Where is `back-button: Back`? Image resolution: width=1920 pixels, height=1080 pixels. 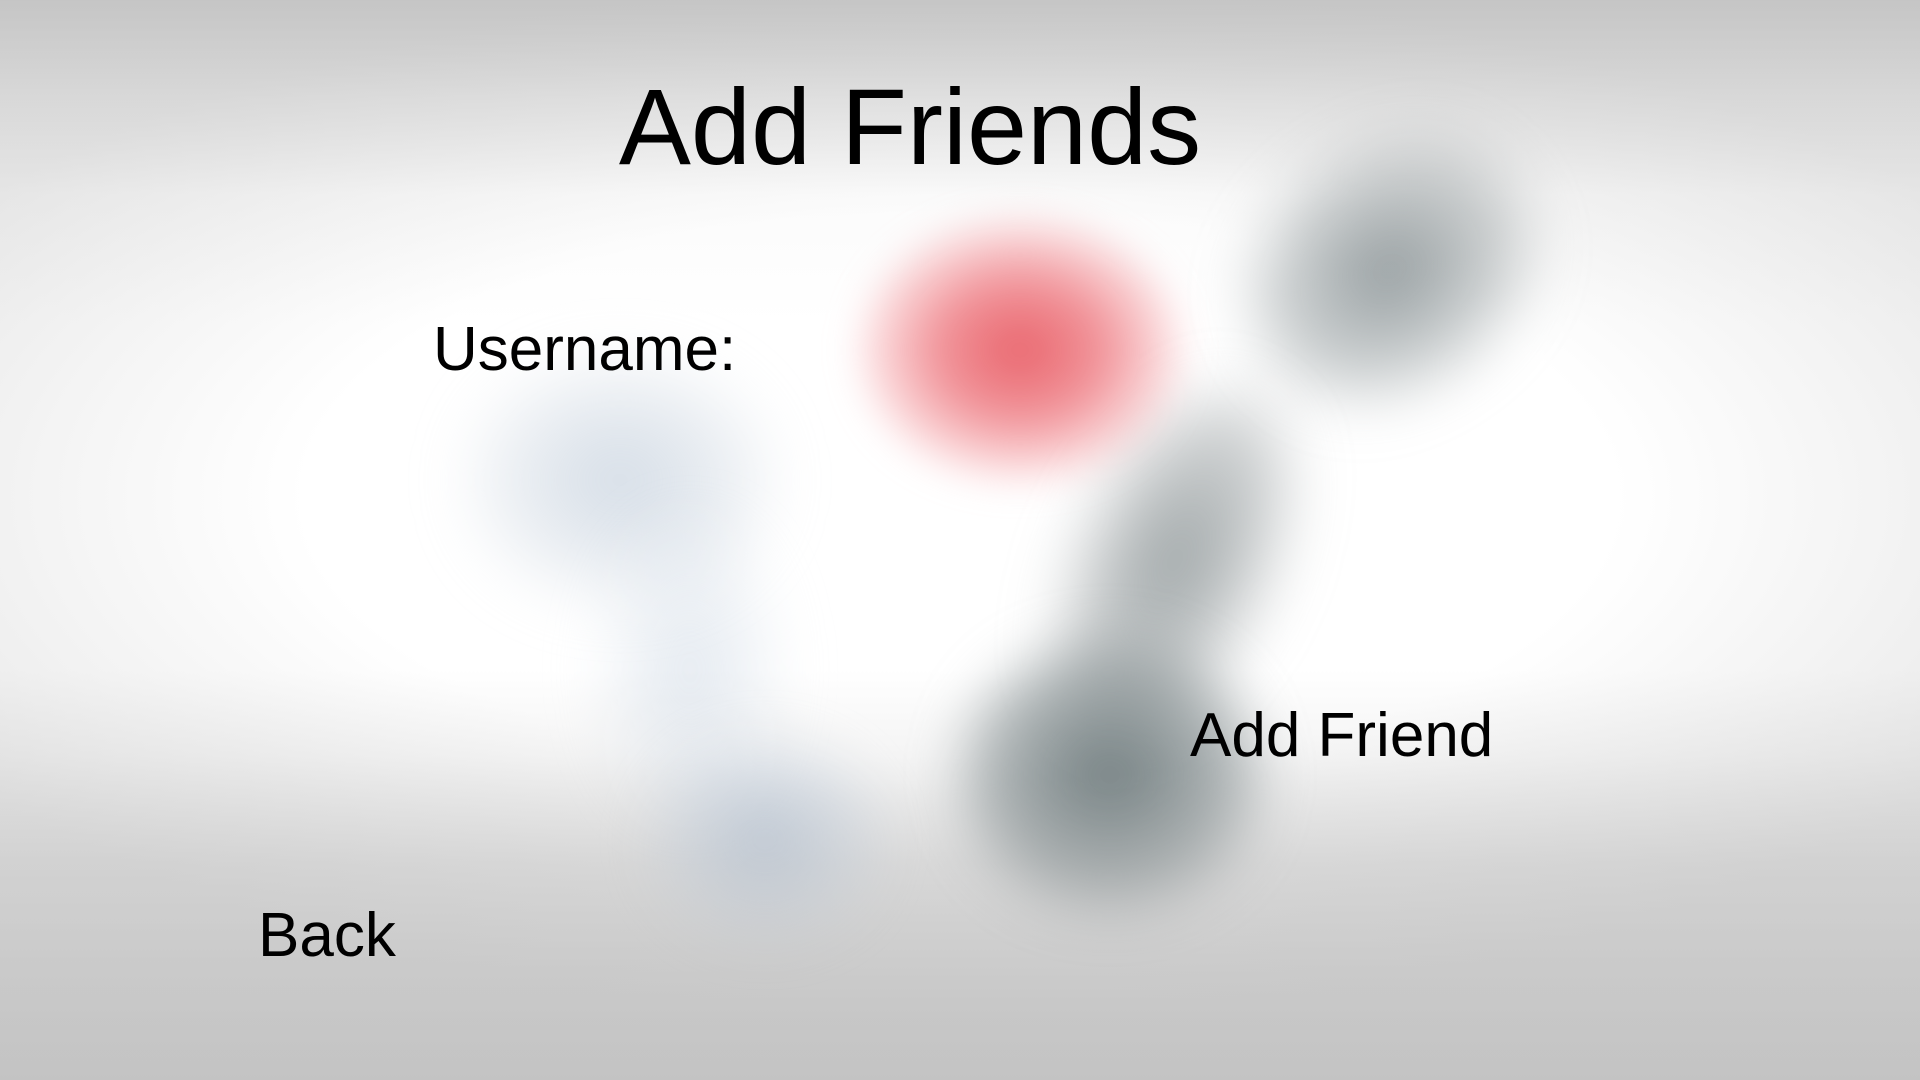 back-button: Back is located at coordinates (358, 935).